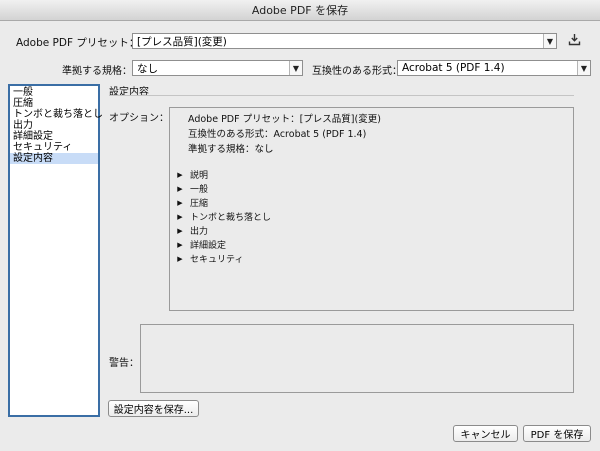 This screenshot has height=451, width=600. Describe the element at coordinates (124, 363) in the screenshot. I see `warning-label: 警告：` at that location.